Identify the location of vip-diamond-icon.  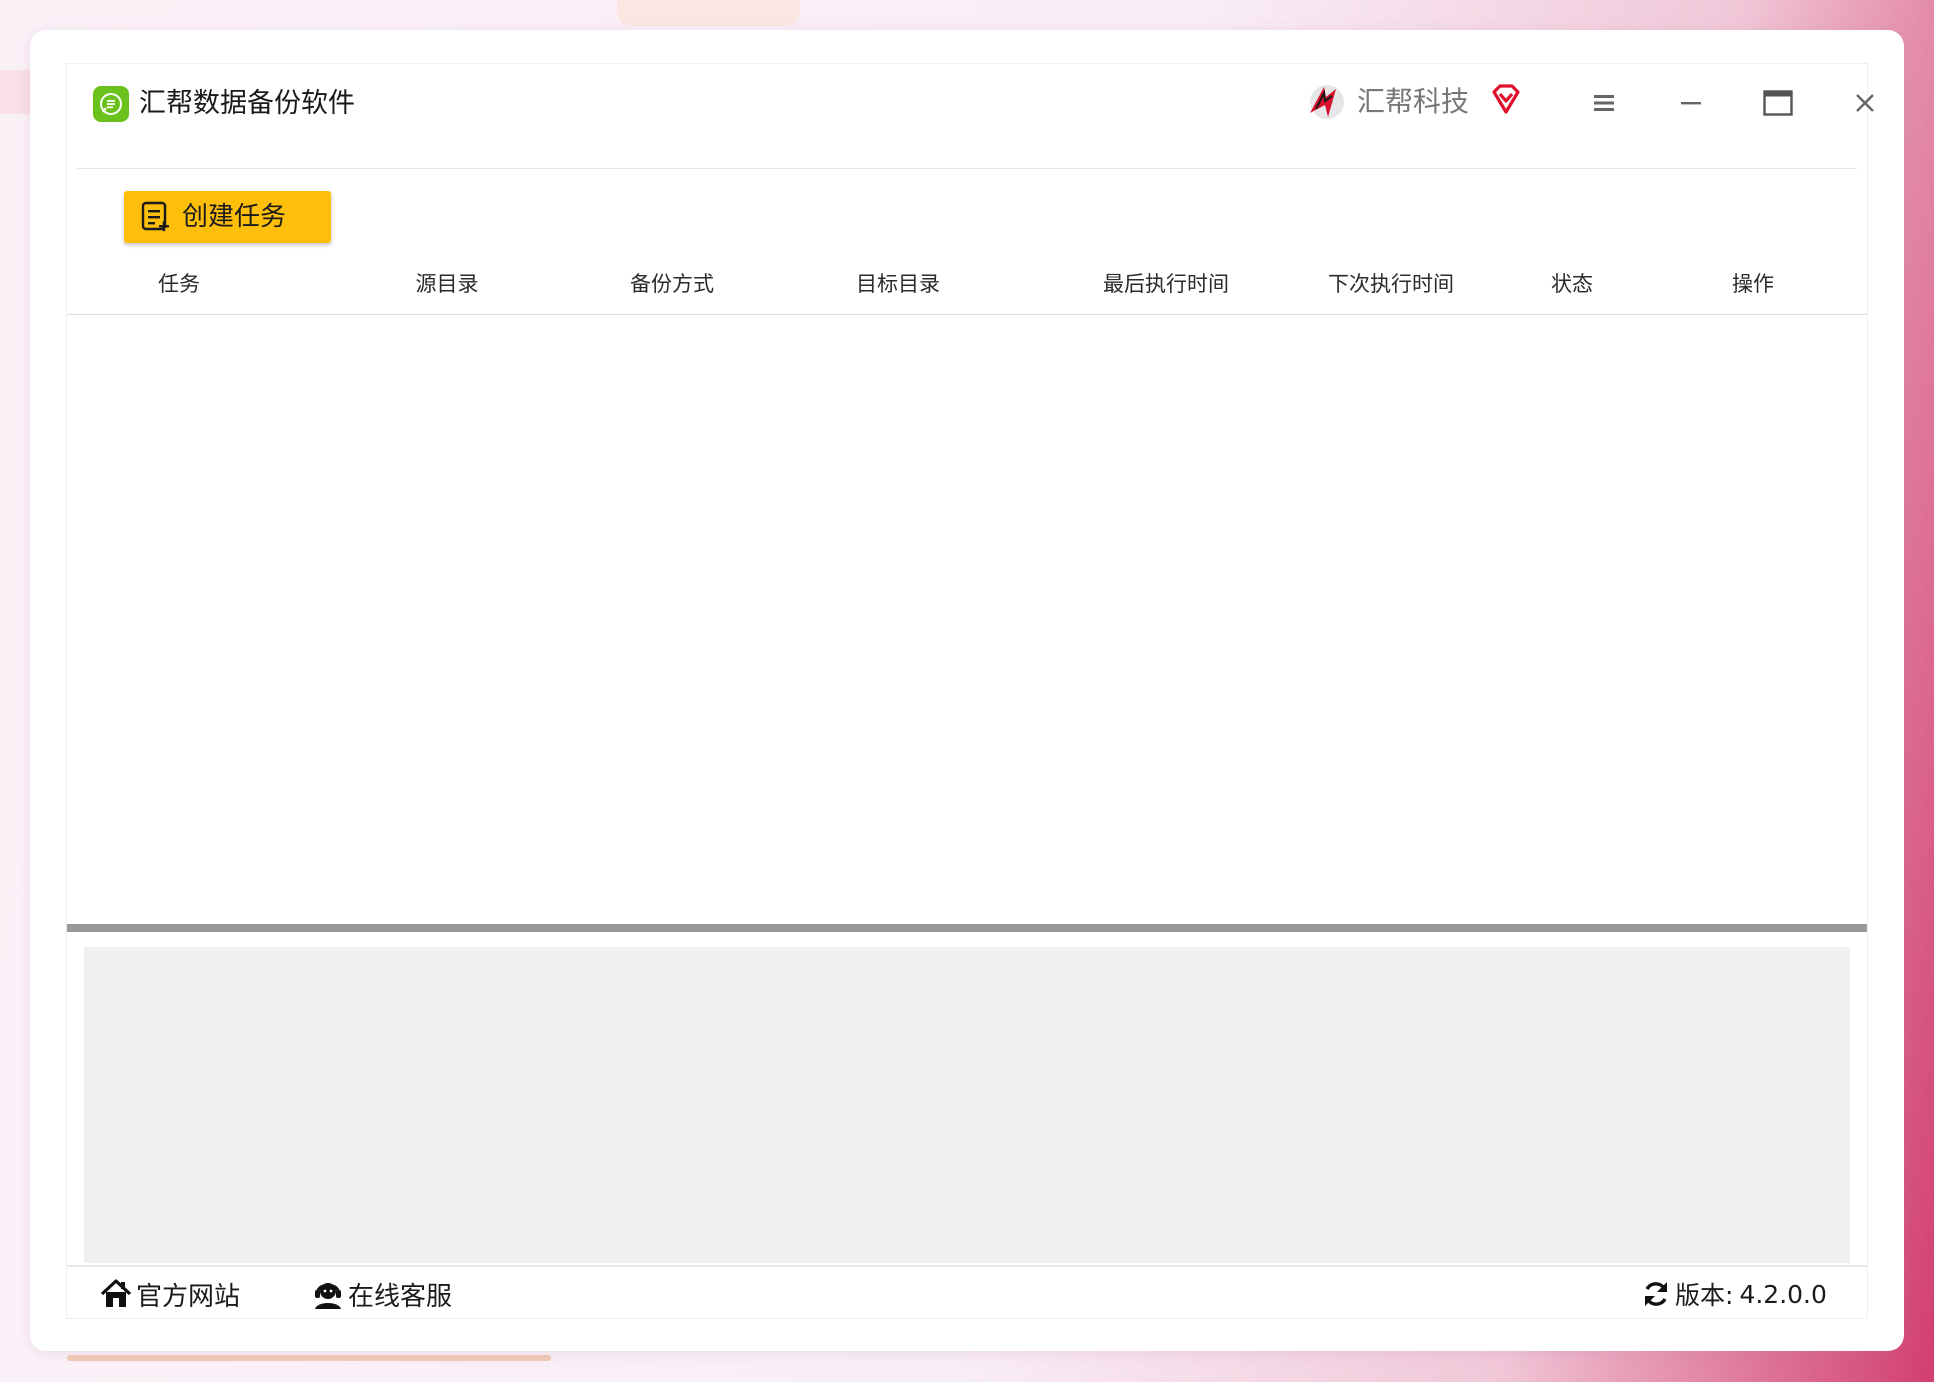
(1506, 100).